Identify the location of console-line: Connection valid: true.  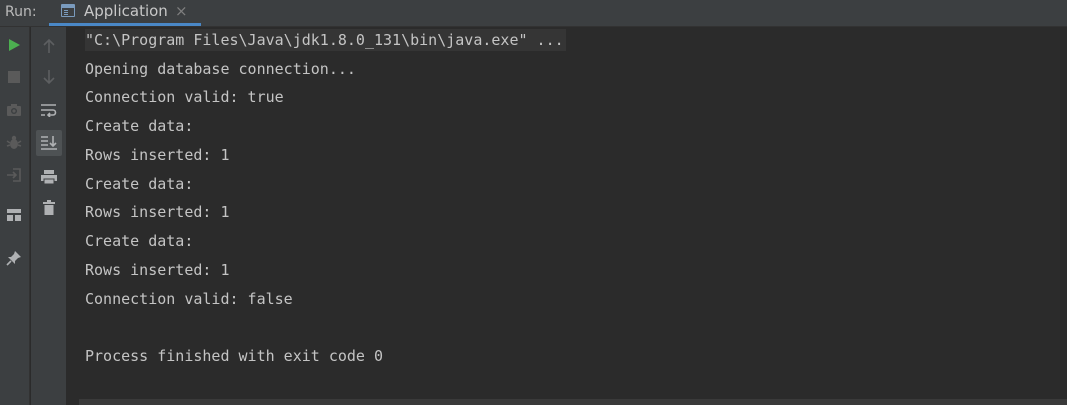
(184, 97).